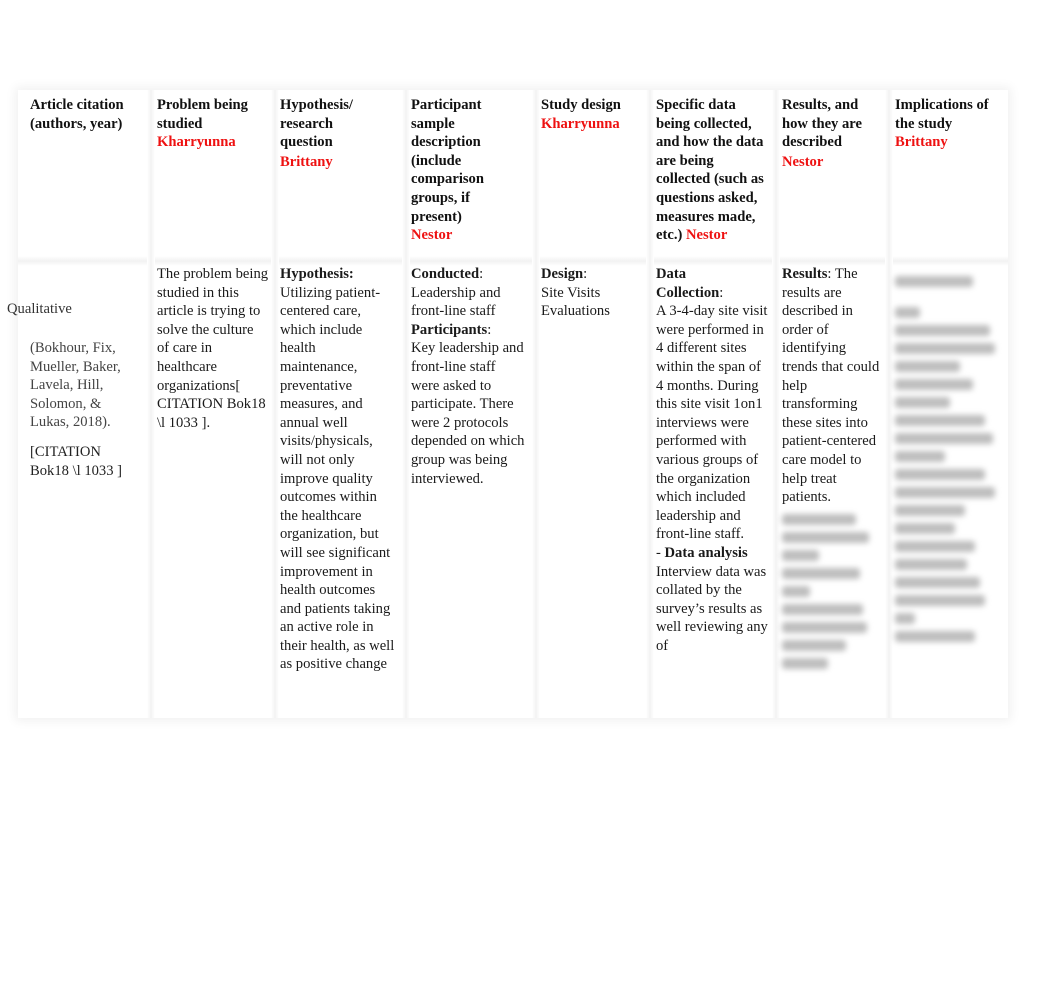 The image size is (1062, 1001). What do you see at coordinates (76, 461) in the screenshot?
I see `citation-field-code: [CITATION Bok18 \l 1033 ]` at bounding box center [76, 461].